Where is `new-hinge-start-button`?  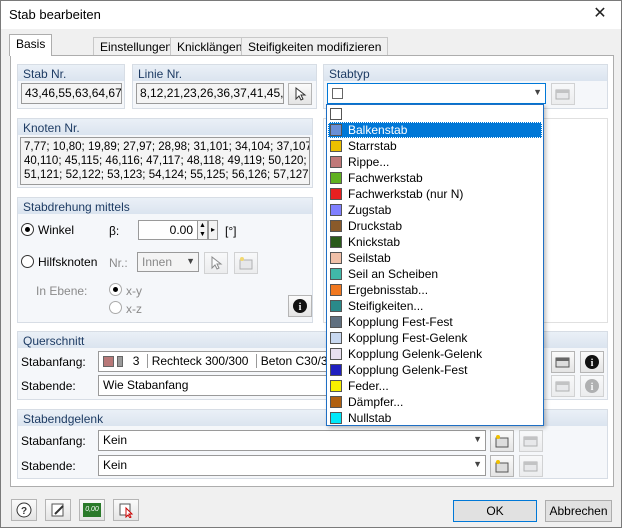
new-hinge-start-button is located at coordinates (502, 441).